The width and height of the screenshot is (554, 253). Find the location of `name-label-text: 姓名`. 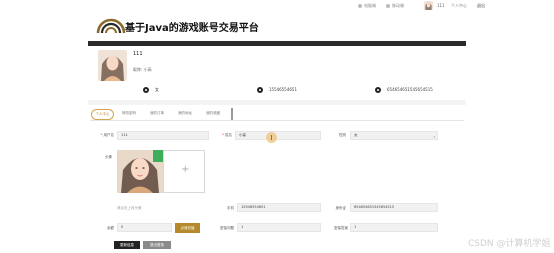

name-label-text: 姓名 is located at coordinates (228, 135).